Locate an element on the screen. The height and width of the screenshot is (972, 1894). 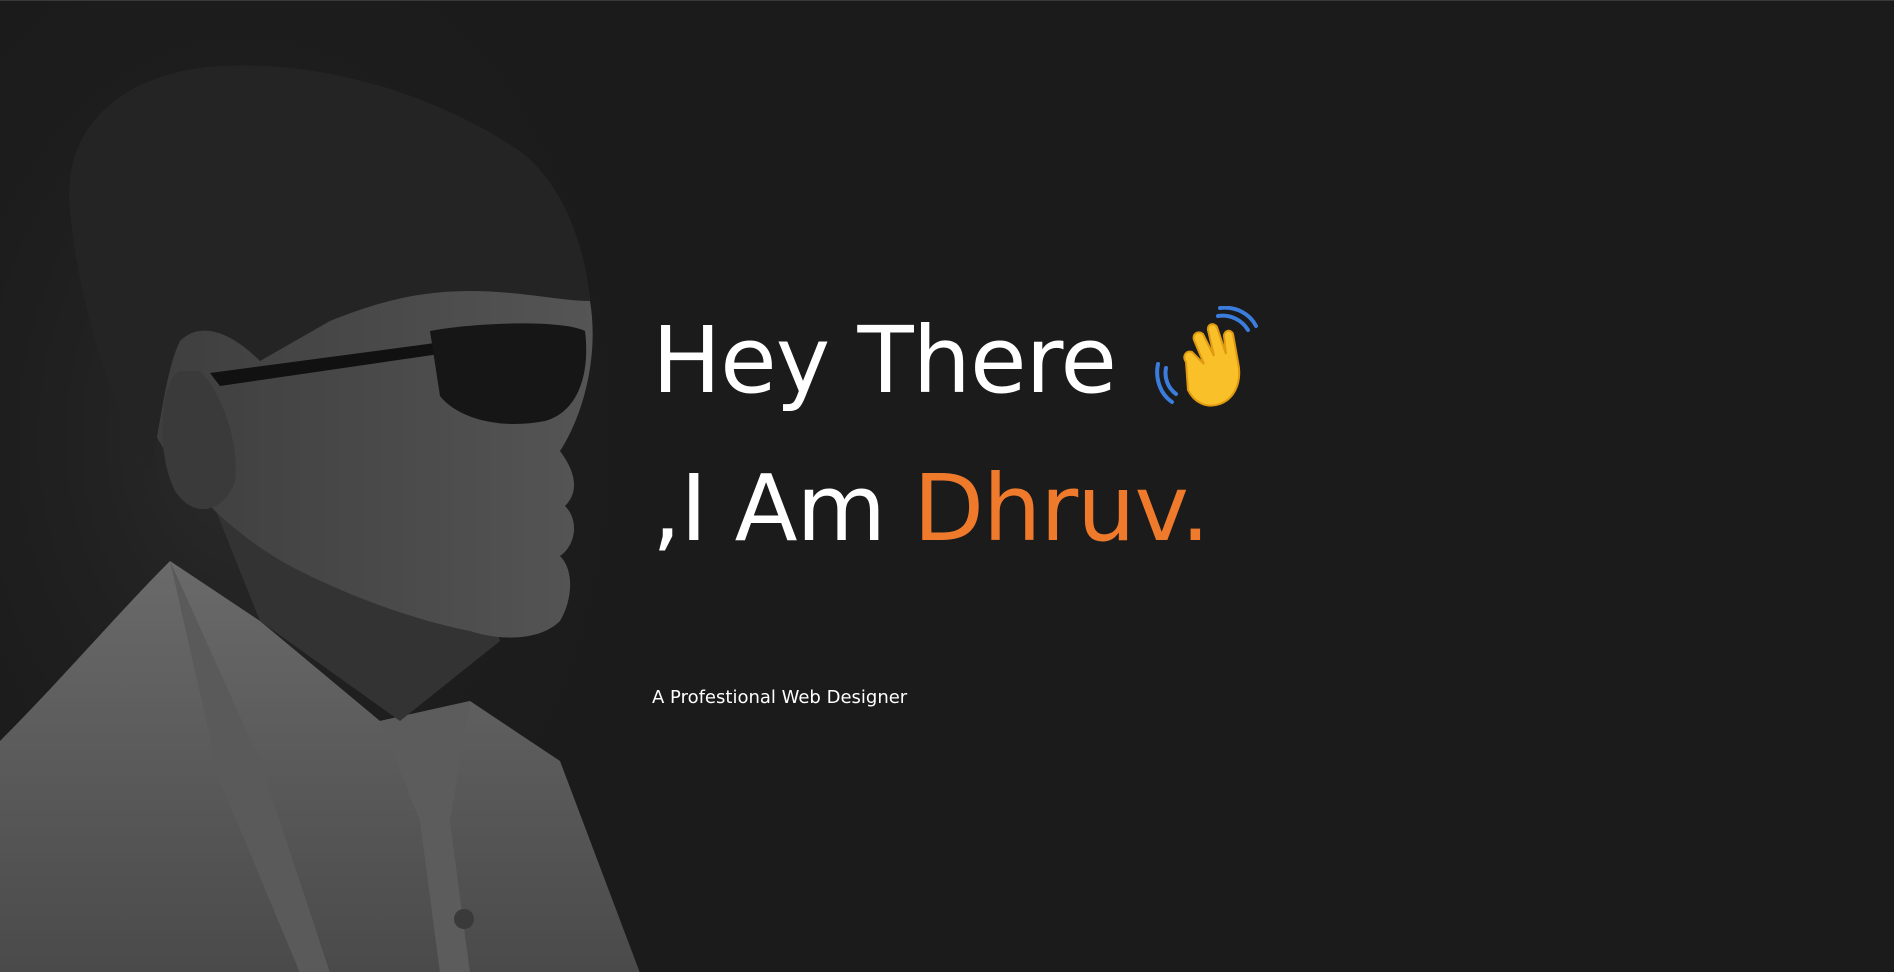
waving-hand-icon is located at coordinates (1206, 356).